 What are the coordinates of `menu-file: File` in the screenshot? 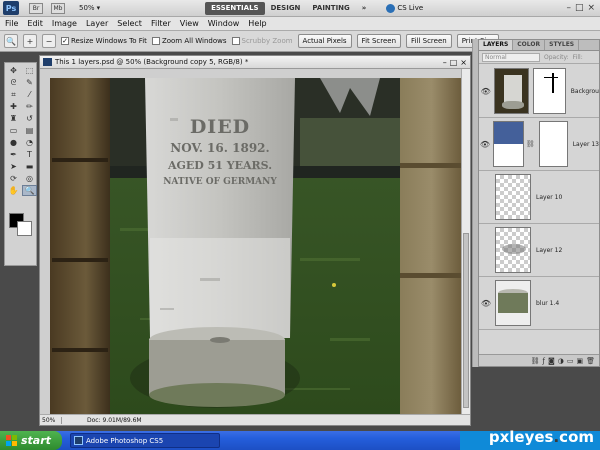 It's located at (11, 23).